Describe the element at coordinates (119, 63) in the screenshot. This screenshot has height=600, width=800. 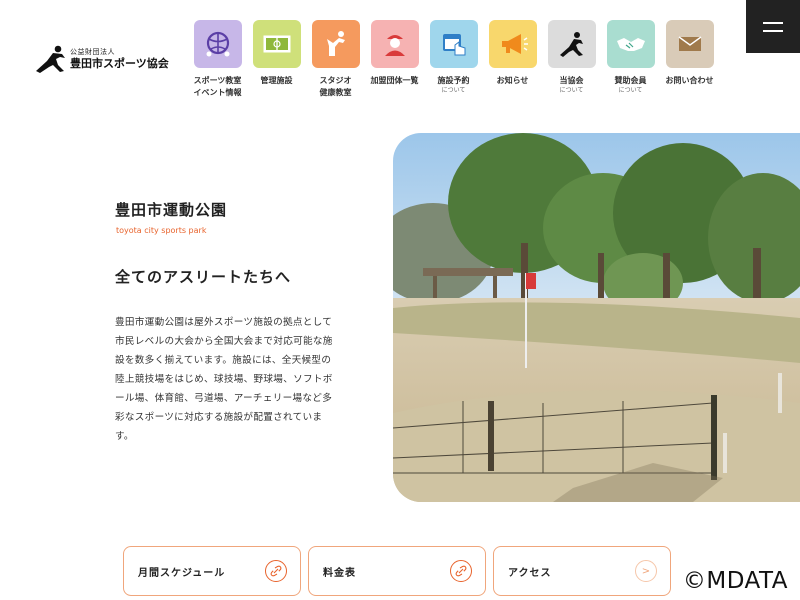
I see `logo-title: 豊田市スポーツ協会` at that location.